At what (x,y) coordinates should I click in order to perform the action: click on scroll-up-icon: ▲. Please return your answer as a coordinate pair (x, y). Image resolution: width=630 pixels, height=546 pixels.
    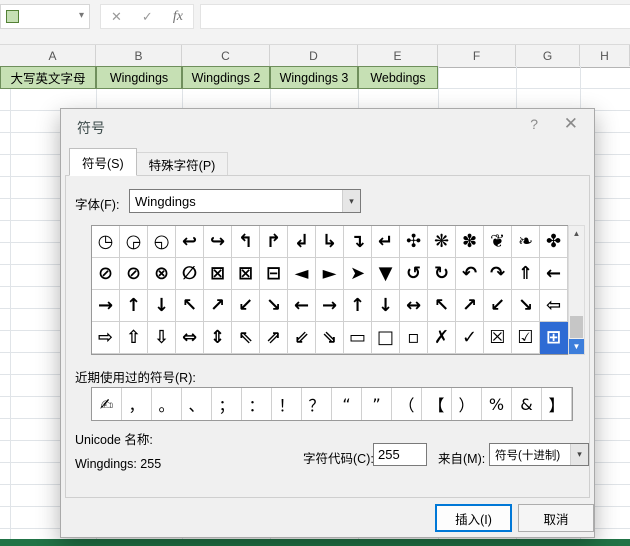
    Looking at the image, I should click on (576, 233).